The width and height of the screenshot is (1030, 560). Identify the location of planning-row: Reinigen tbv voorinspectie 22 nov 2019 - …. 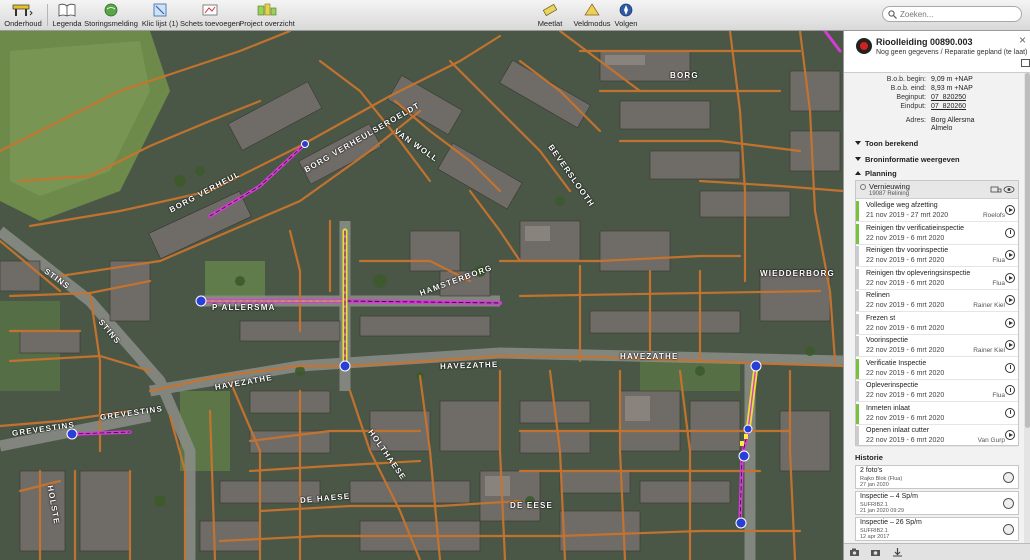
(937, 256).